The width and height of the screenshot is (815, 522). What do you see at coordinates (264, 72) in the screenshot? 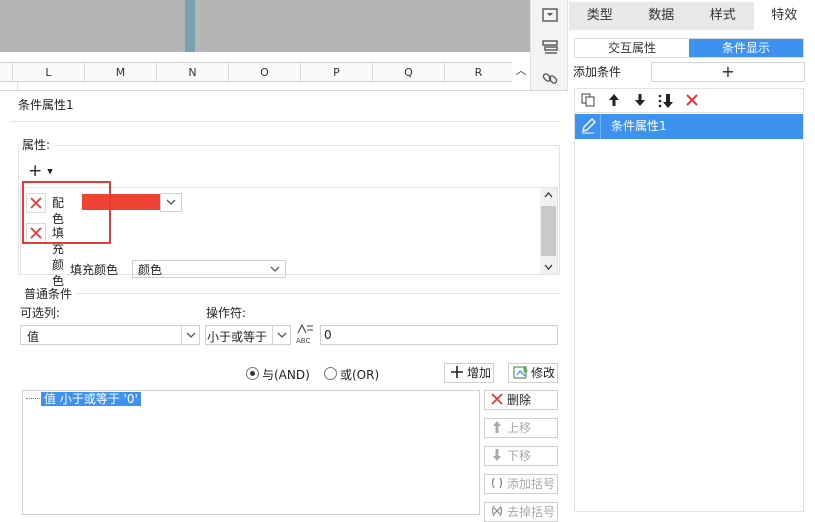
I see `column-header-cell: O` at bounding box center [264, 72].